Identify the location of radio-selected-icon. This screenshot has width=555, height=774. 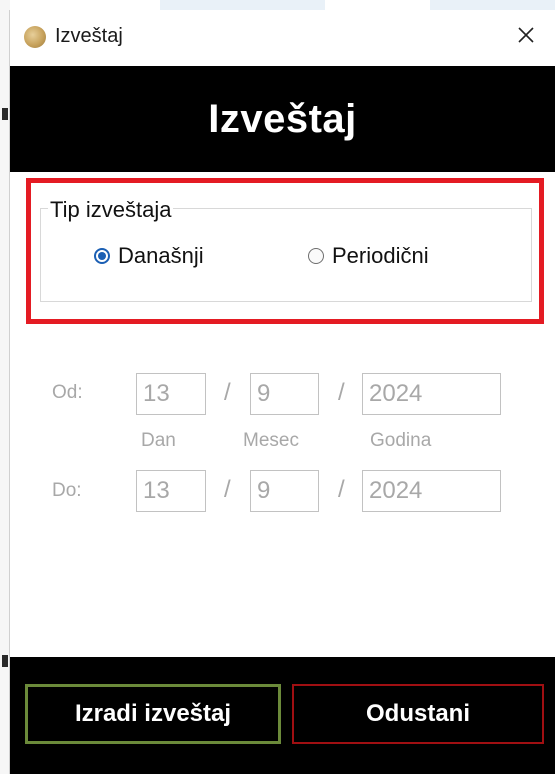
(102, 256).